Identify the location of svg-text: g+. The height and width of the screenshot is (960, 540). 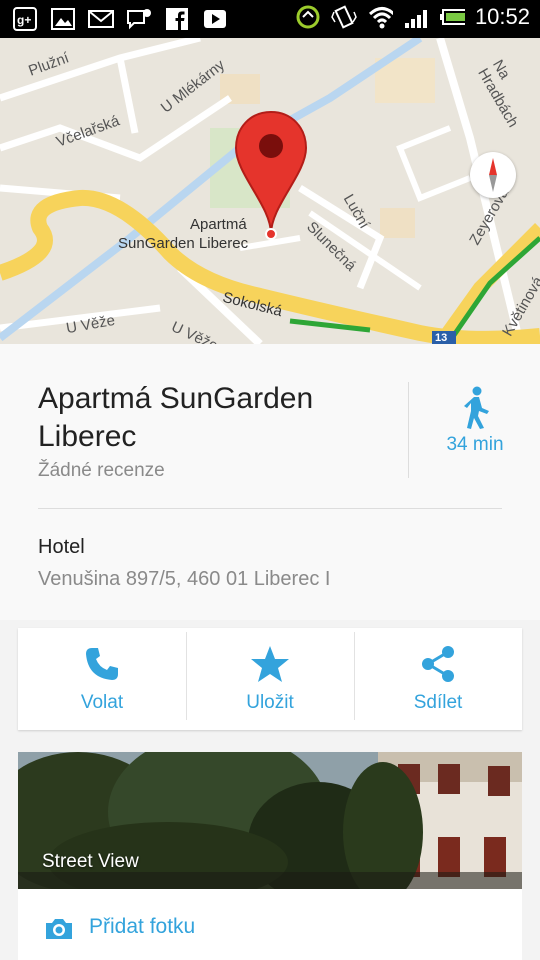
(24, 20).